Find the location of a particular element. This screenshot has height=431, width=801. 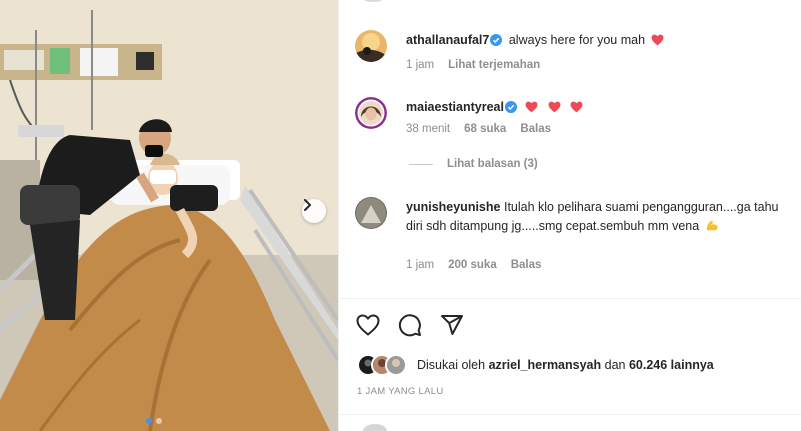

view-replies-button: Lihat balasan (3) is located at coordinates (473, 164).